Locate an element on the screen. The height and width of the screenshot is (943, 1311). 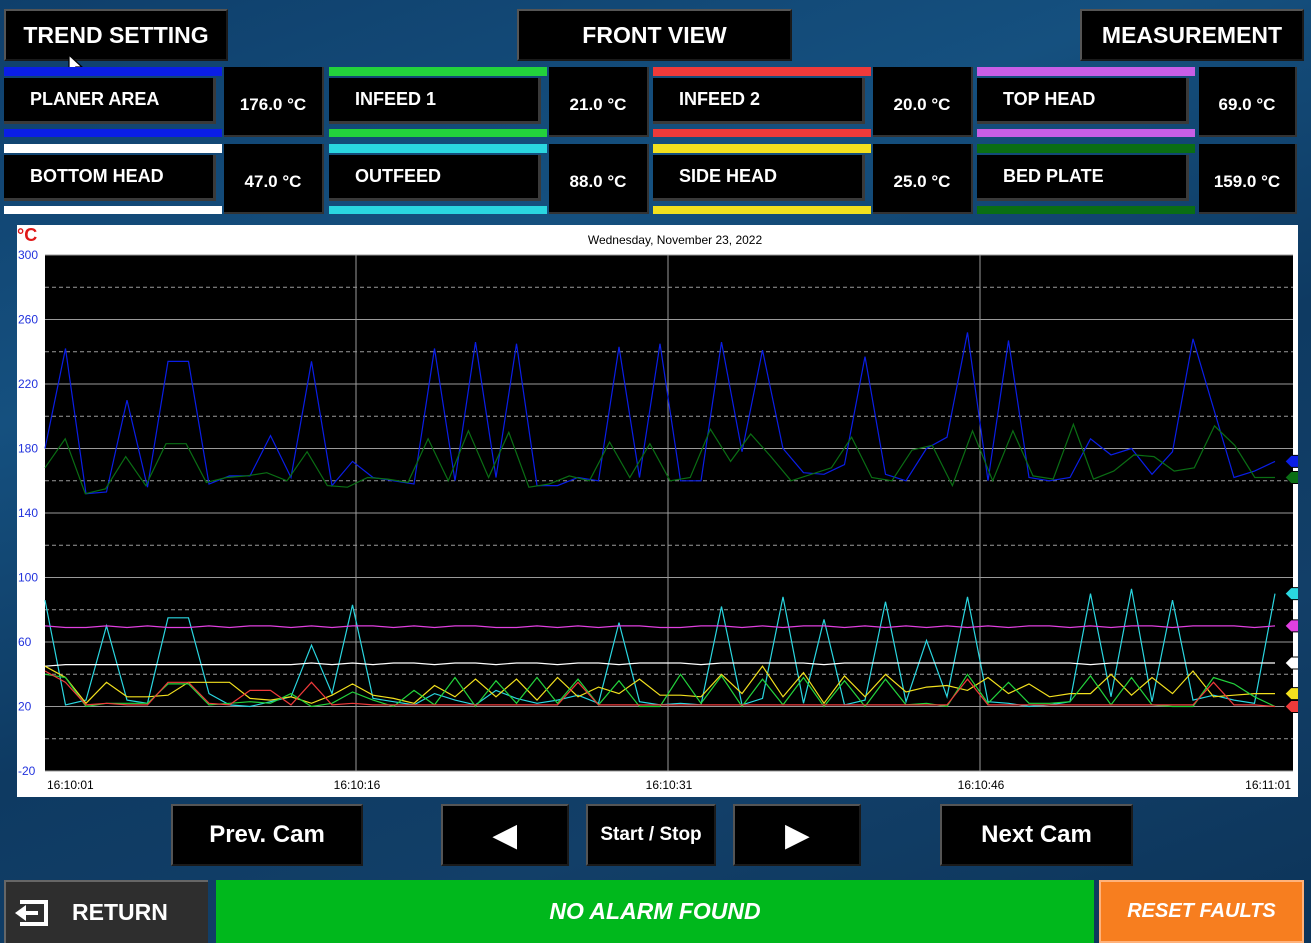
sensor-1-block: INFEED 1 is located at coordinates (438, 102).